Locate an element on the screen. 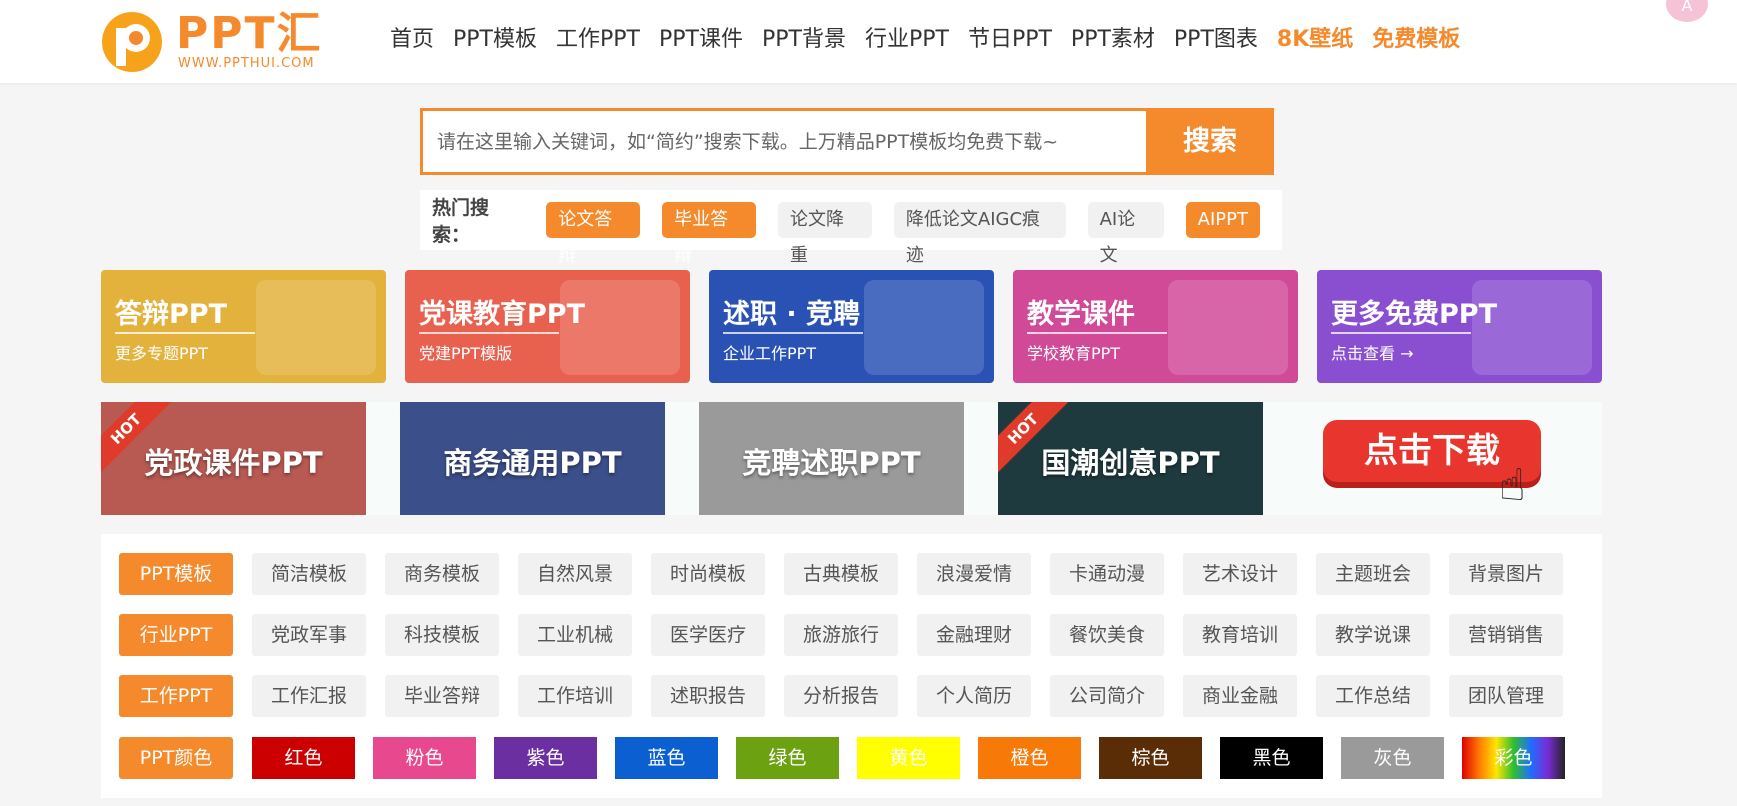 The height and width of the screenshot is (806, 1737). hot-search-tag: 论文降重 is located at coordinates (825, 234).